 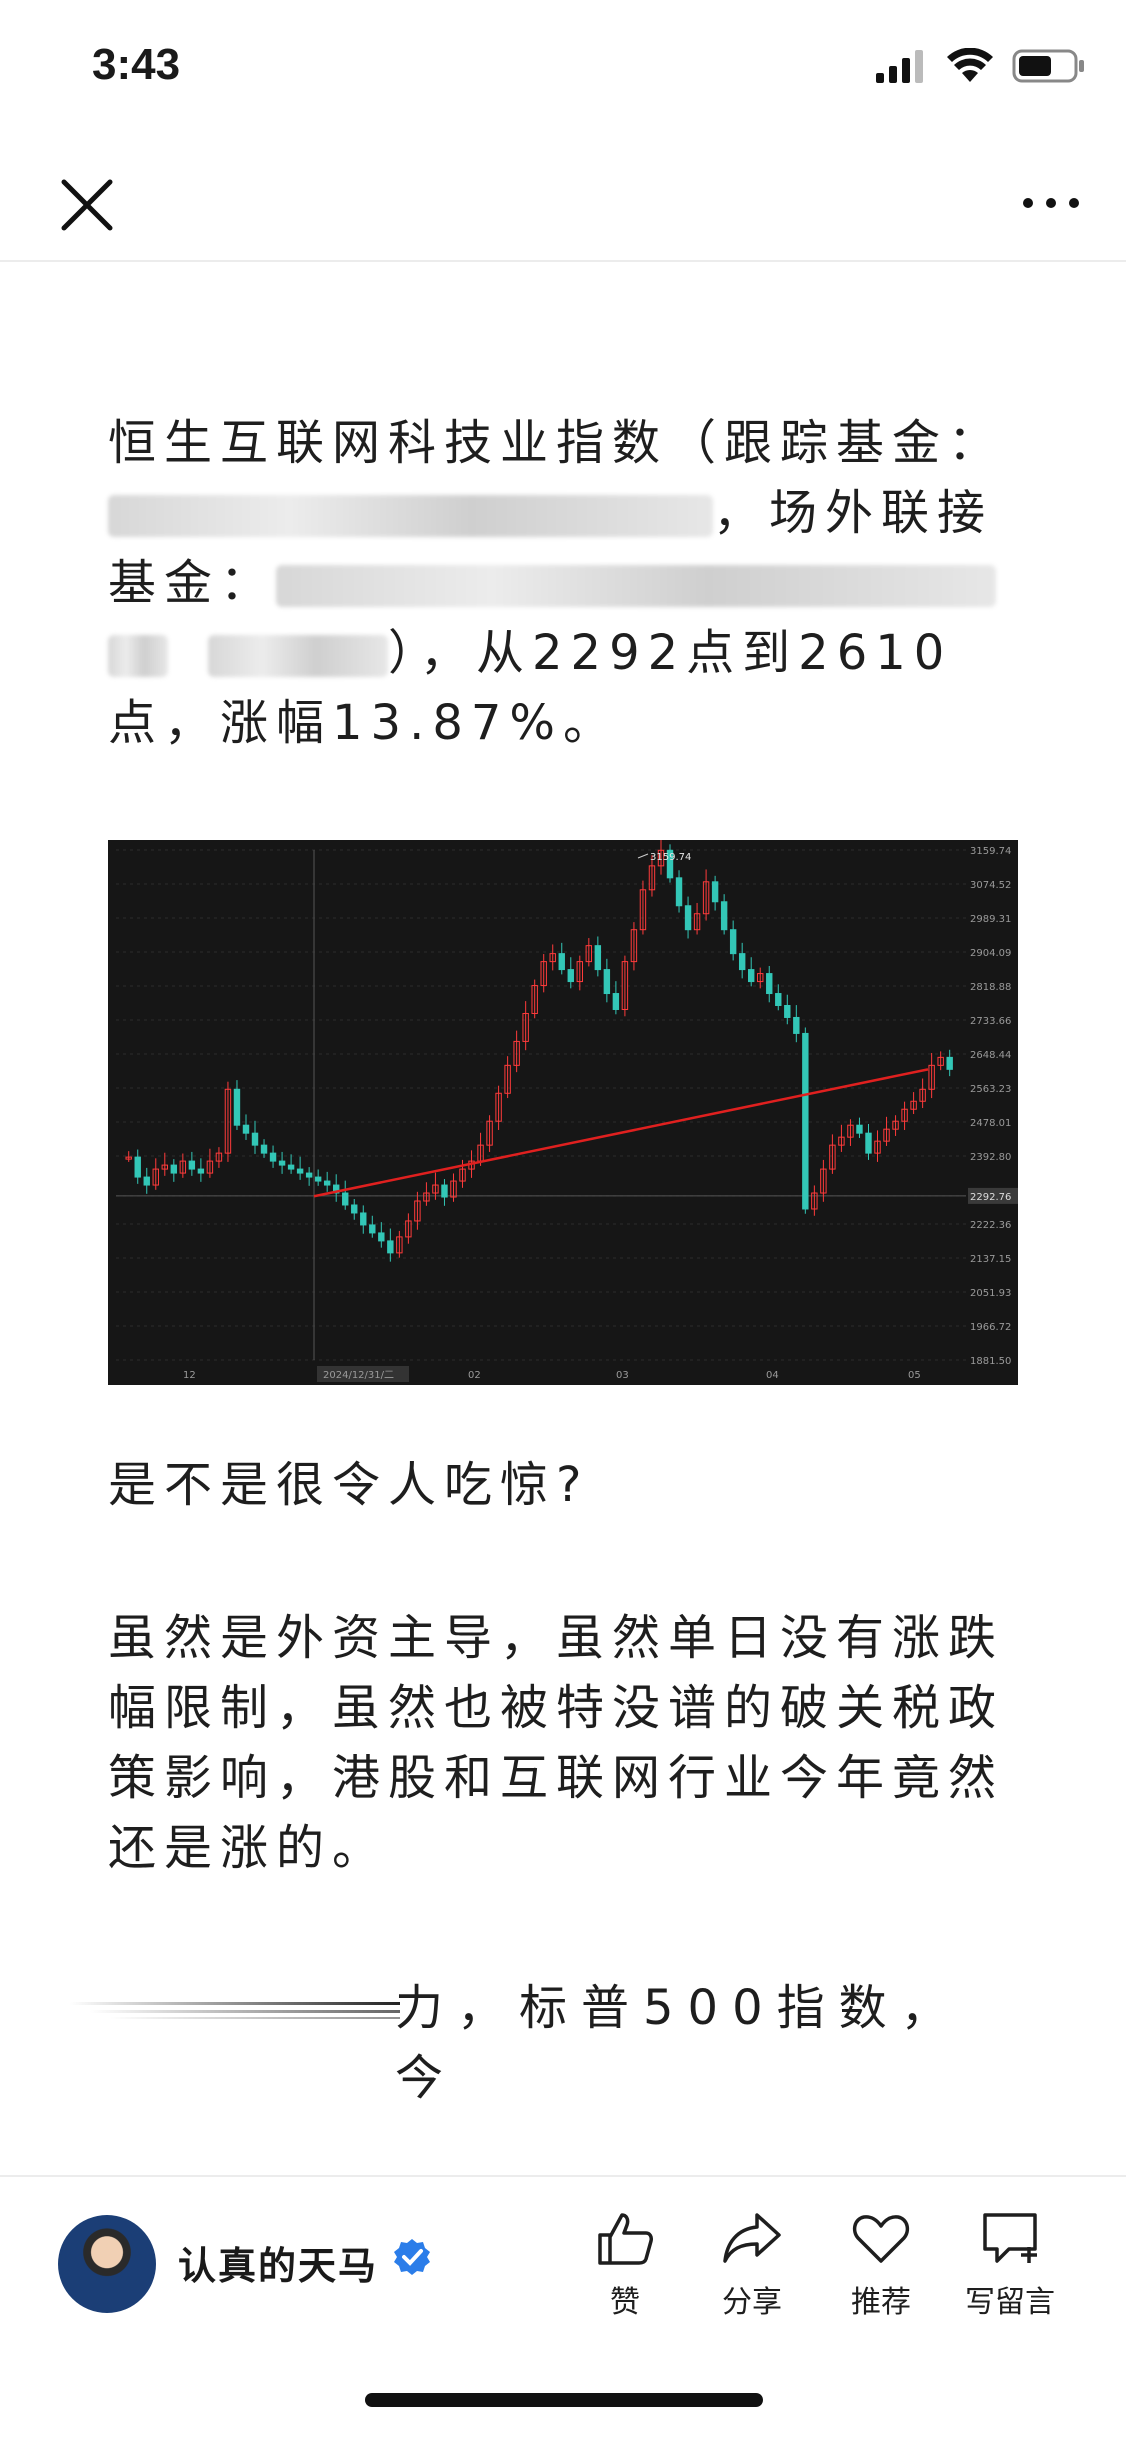 What do you see at coordinates (298, 656) in the screenshot?
I see `blurred-fund-code` at bounding box center [298, 656].